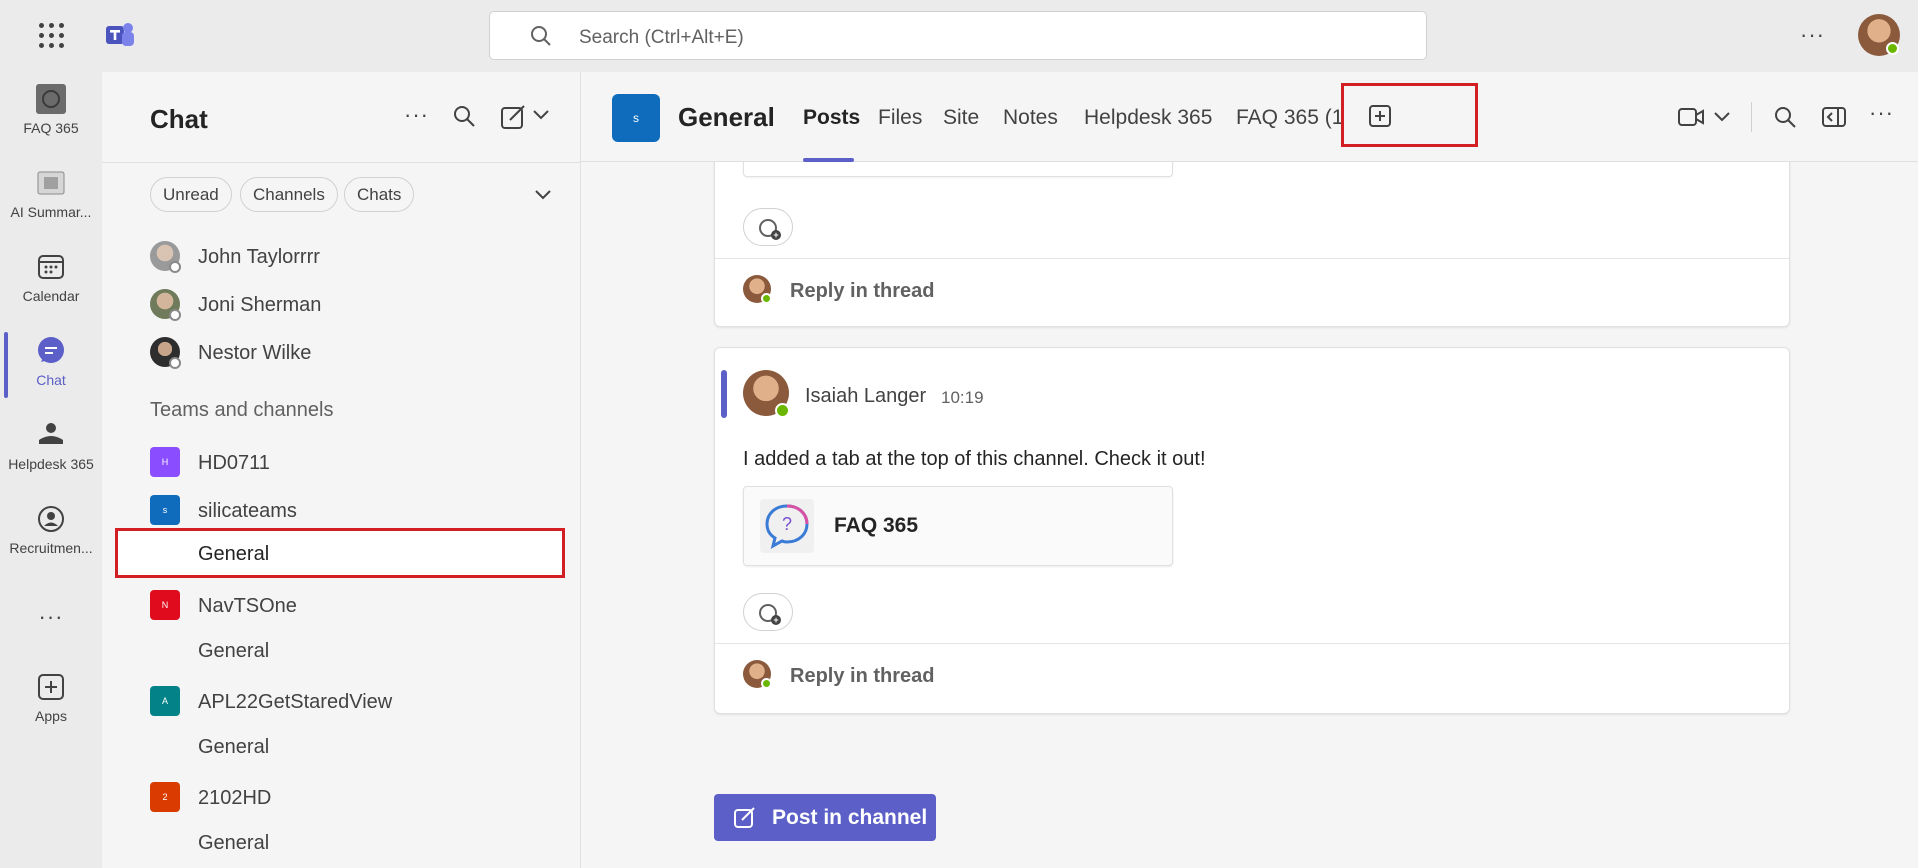 The width and height of the screenshot is (1918, 868). Describe the element at coordinates (179, 119) in the screenshot. I see `pane-title: Chat` at that location.